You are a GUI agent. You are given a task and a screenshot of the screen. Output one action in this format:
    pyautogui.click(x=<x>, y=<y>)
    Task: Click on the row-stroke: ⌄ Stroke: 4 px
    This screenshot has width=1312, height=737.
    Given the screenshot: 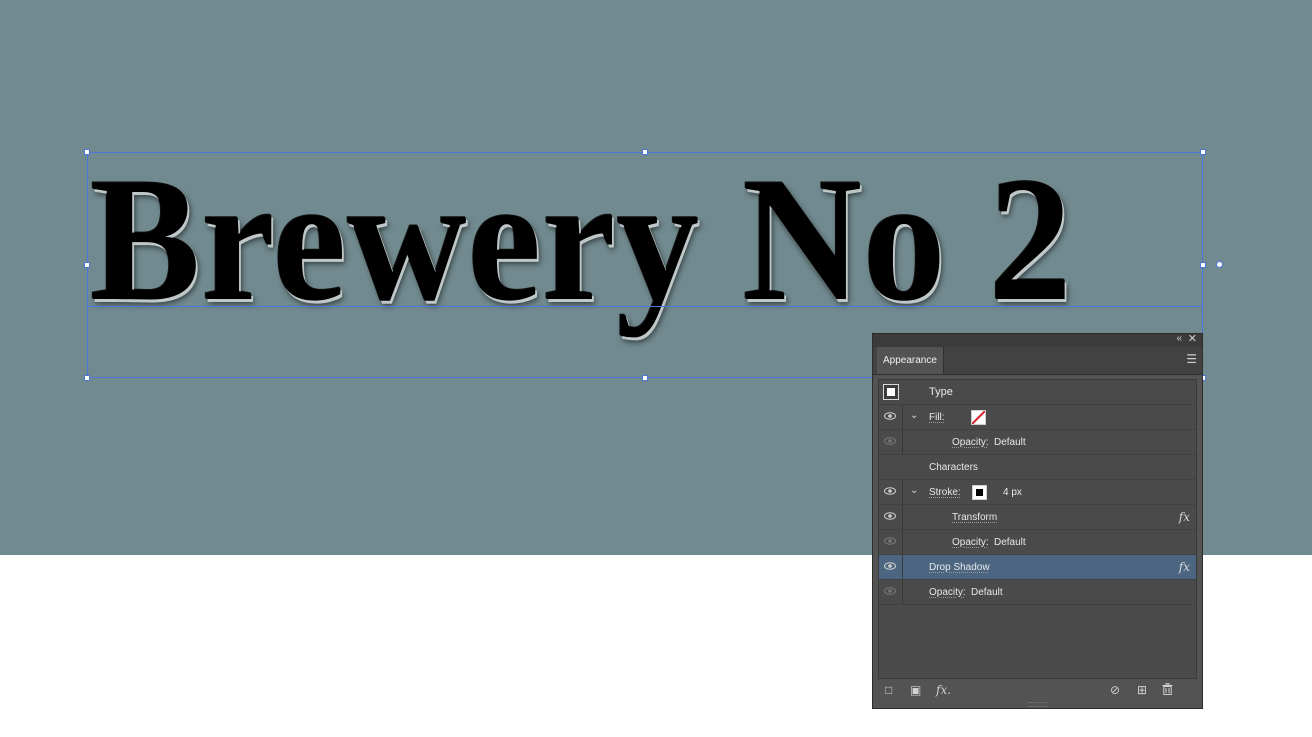 What is the action you would take?
    pyautogui.click(x=1037, y=492)
    